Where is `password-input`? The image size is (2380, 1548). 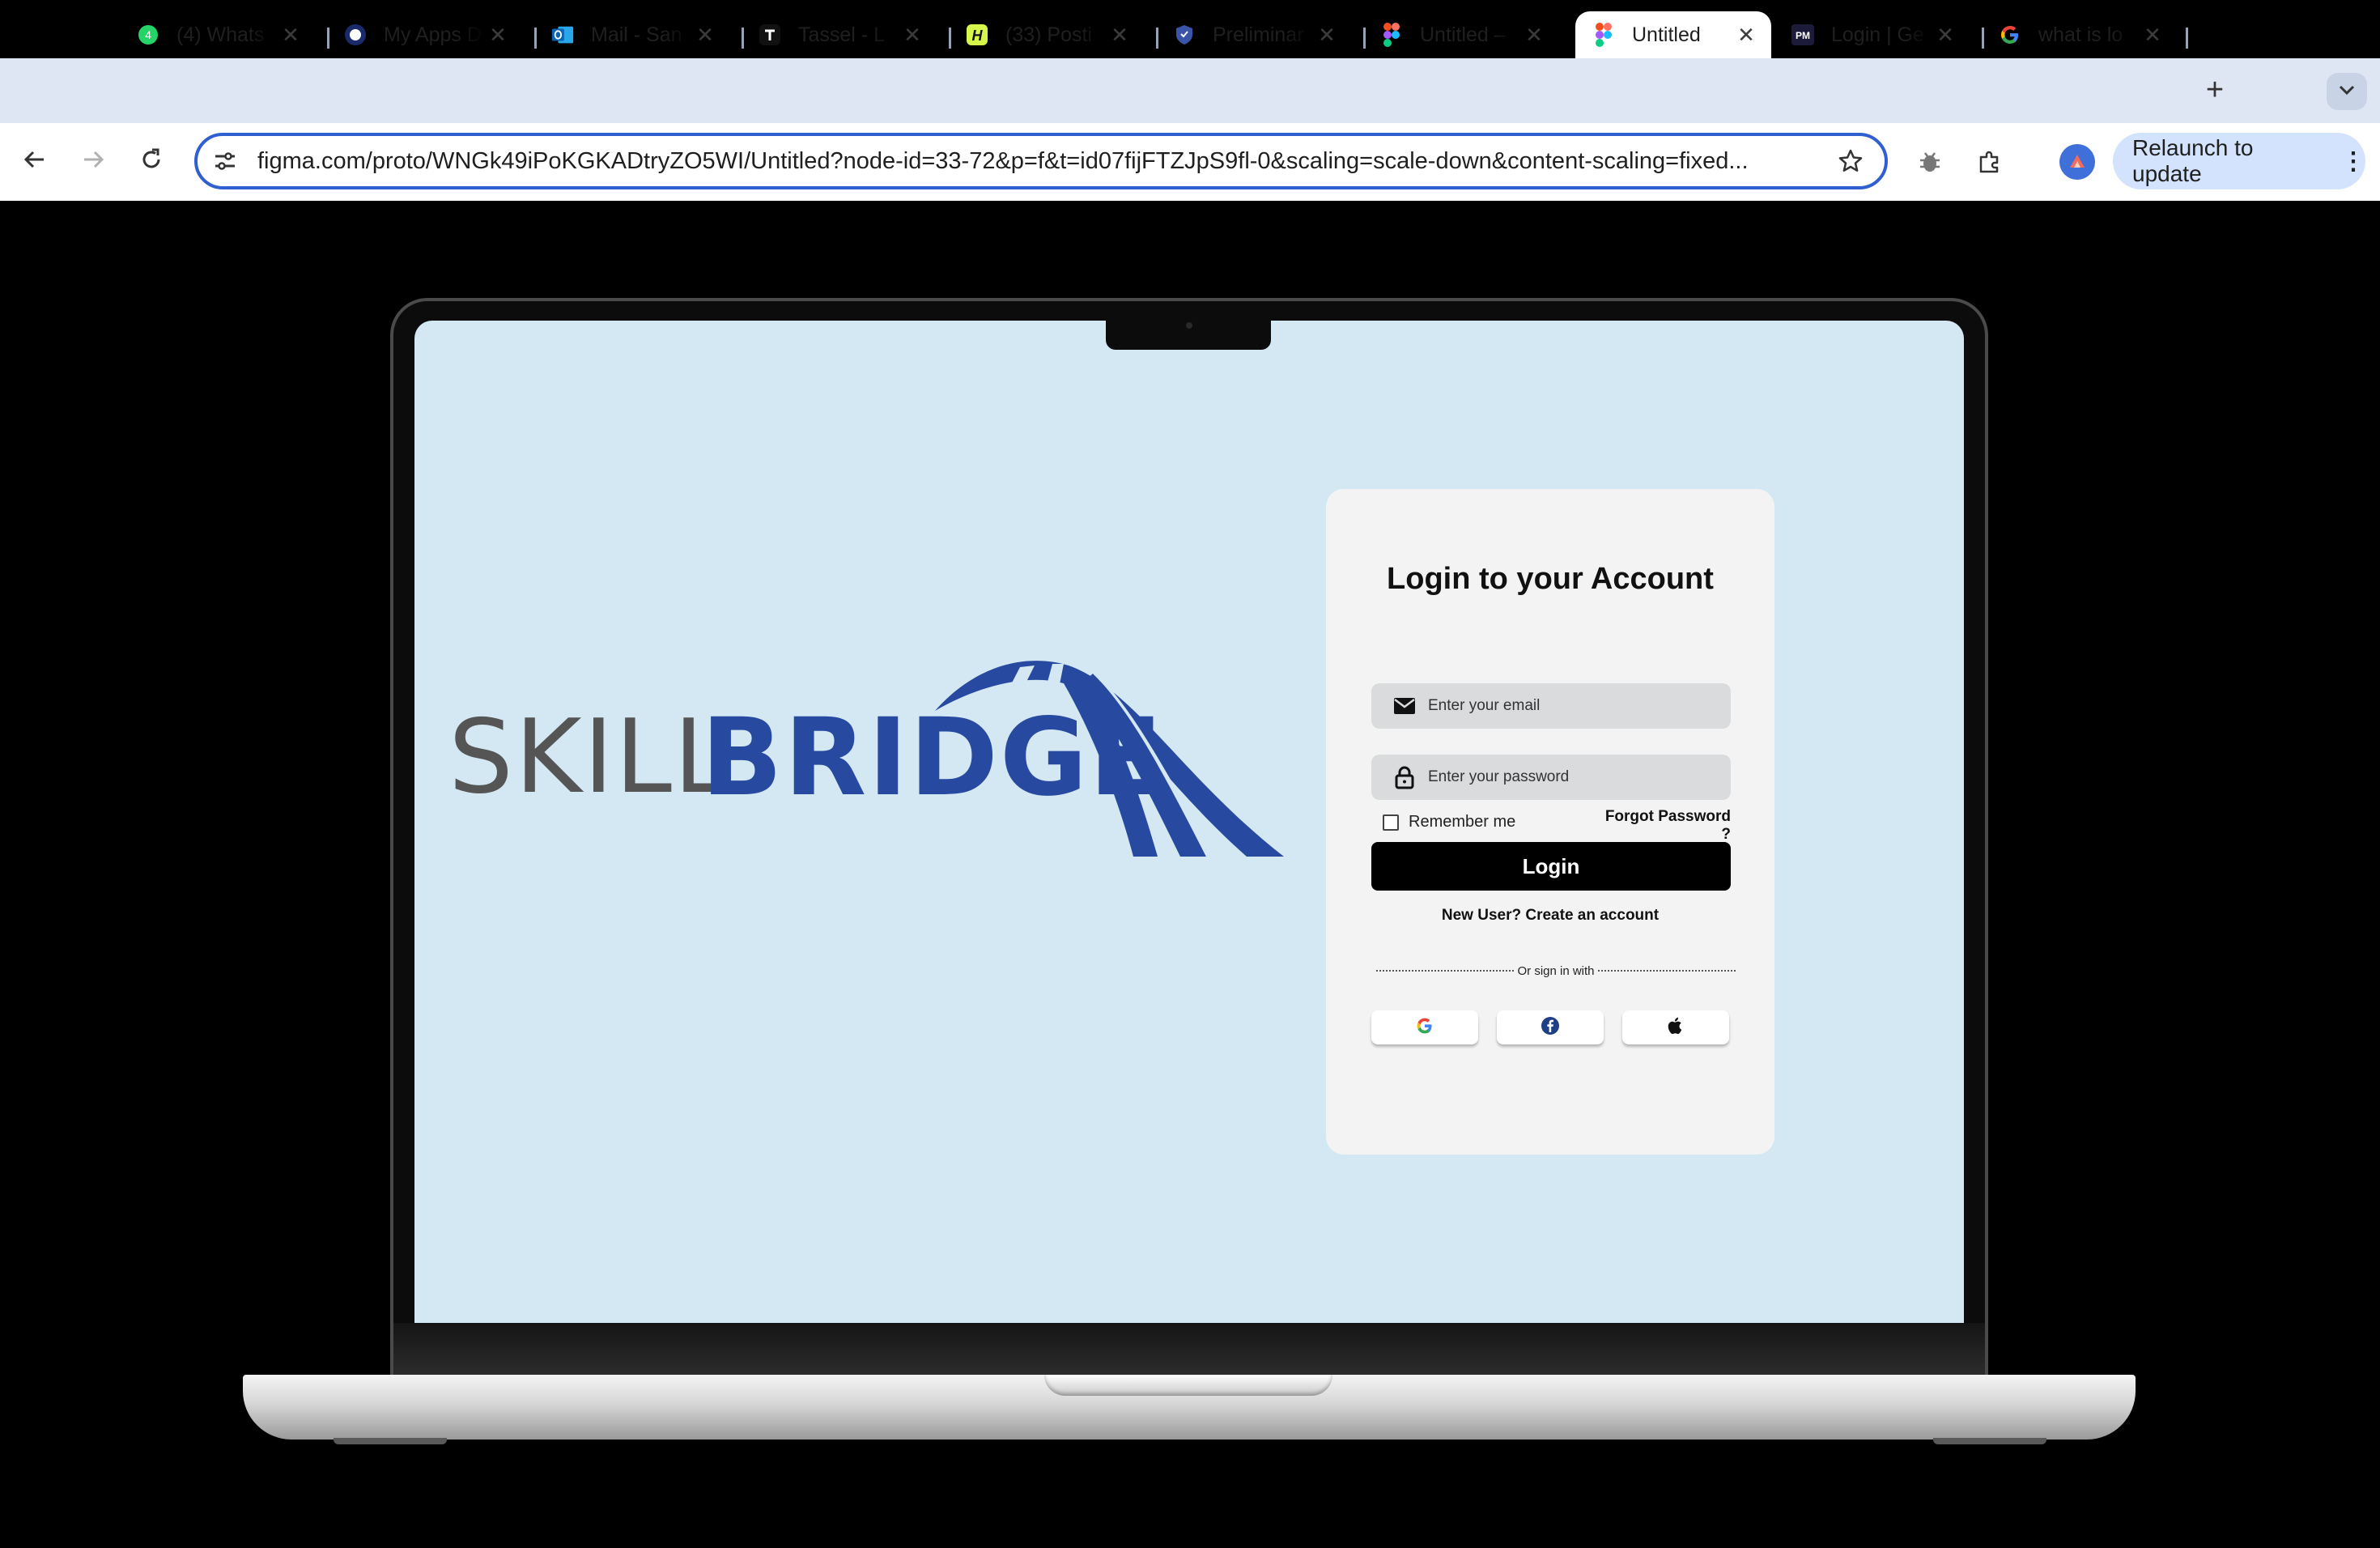 password-input is located at coordinates (1573, 777).